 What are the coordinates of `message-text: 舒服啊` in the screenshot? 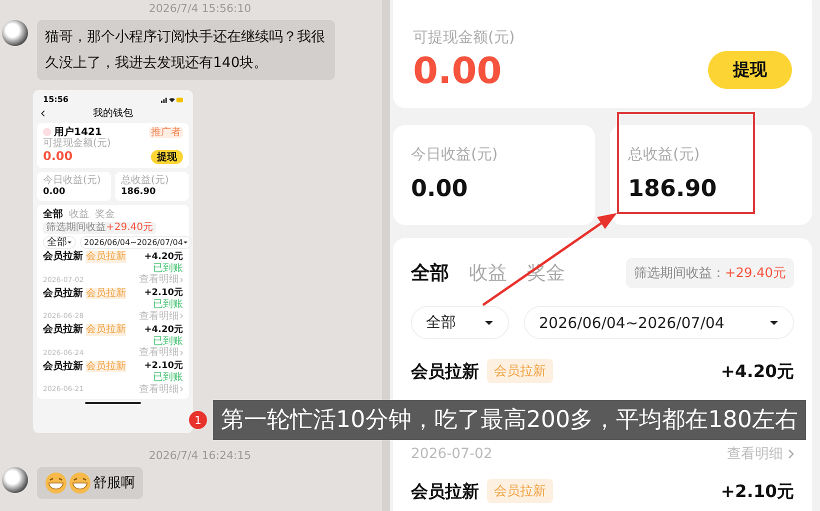 It's located at (114, 483).